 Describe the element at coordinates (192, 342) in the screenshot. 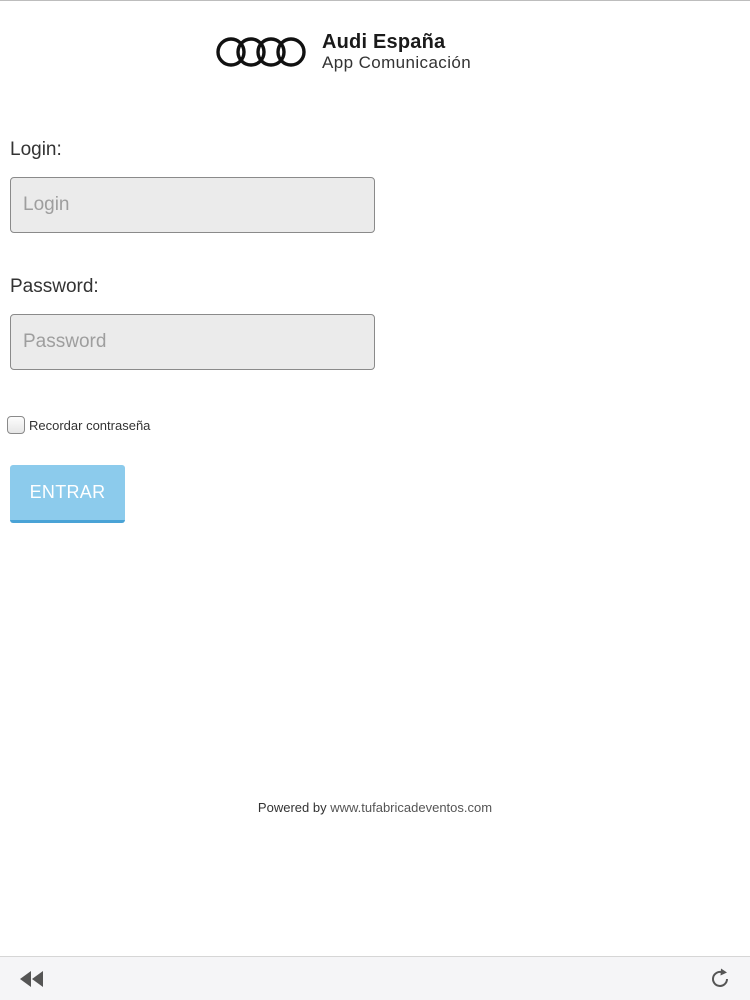

I see `password-input` at that location.